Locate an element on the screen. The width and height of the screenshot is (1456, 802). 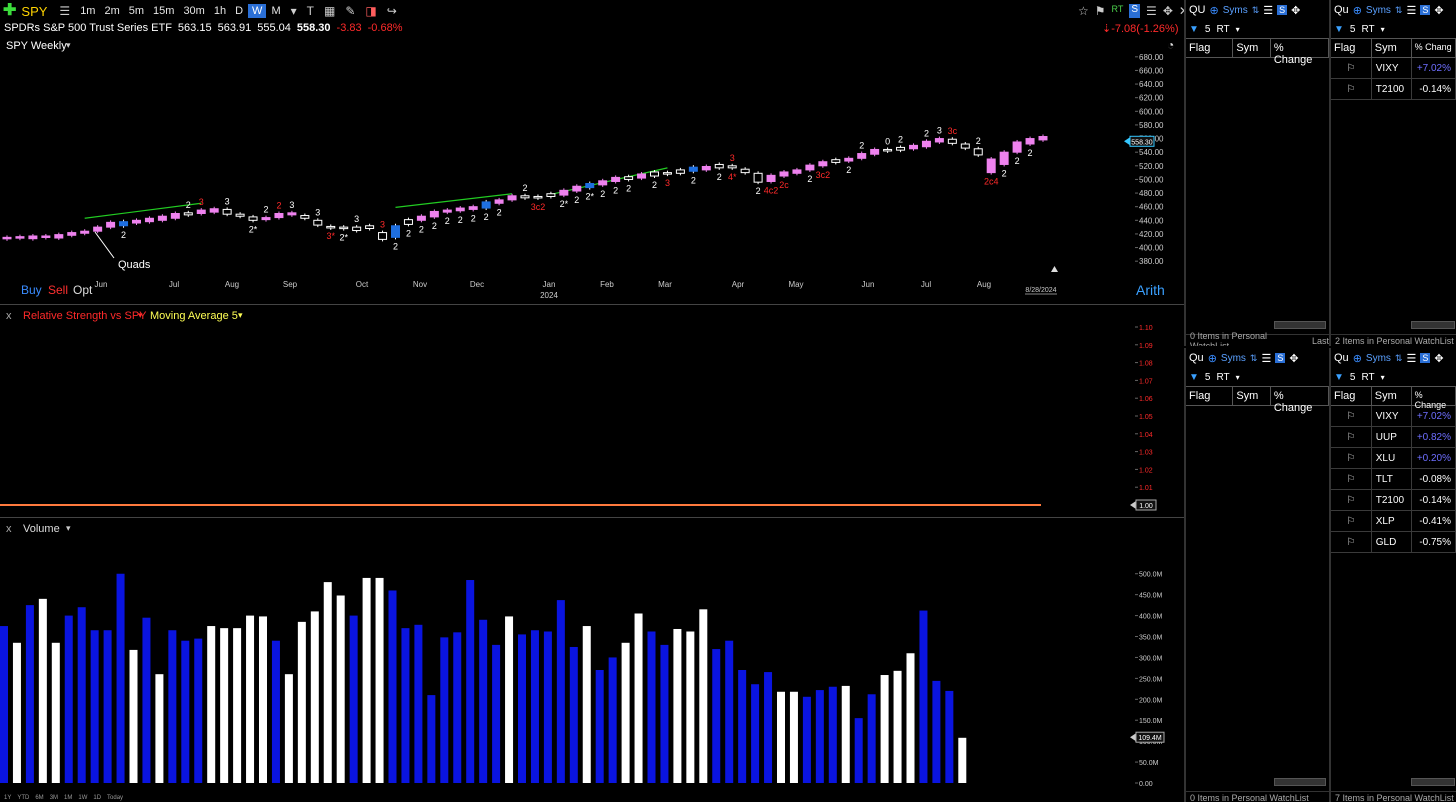
symbol-input: SPY is located at coordinates (34, 11).